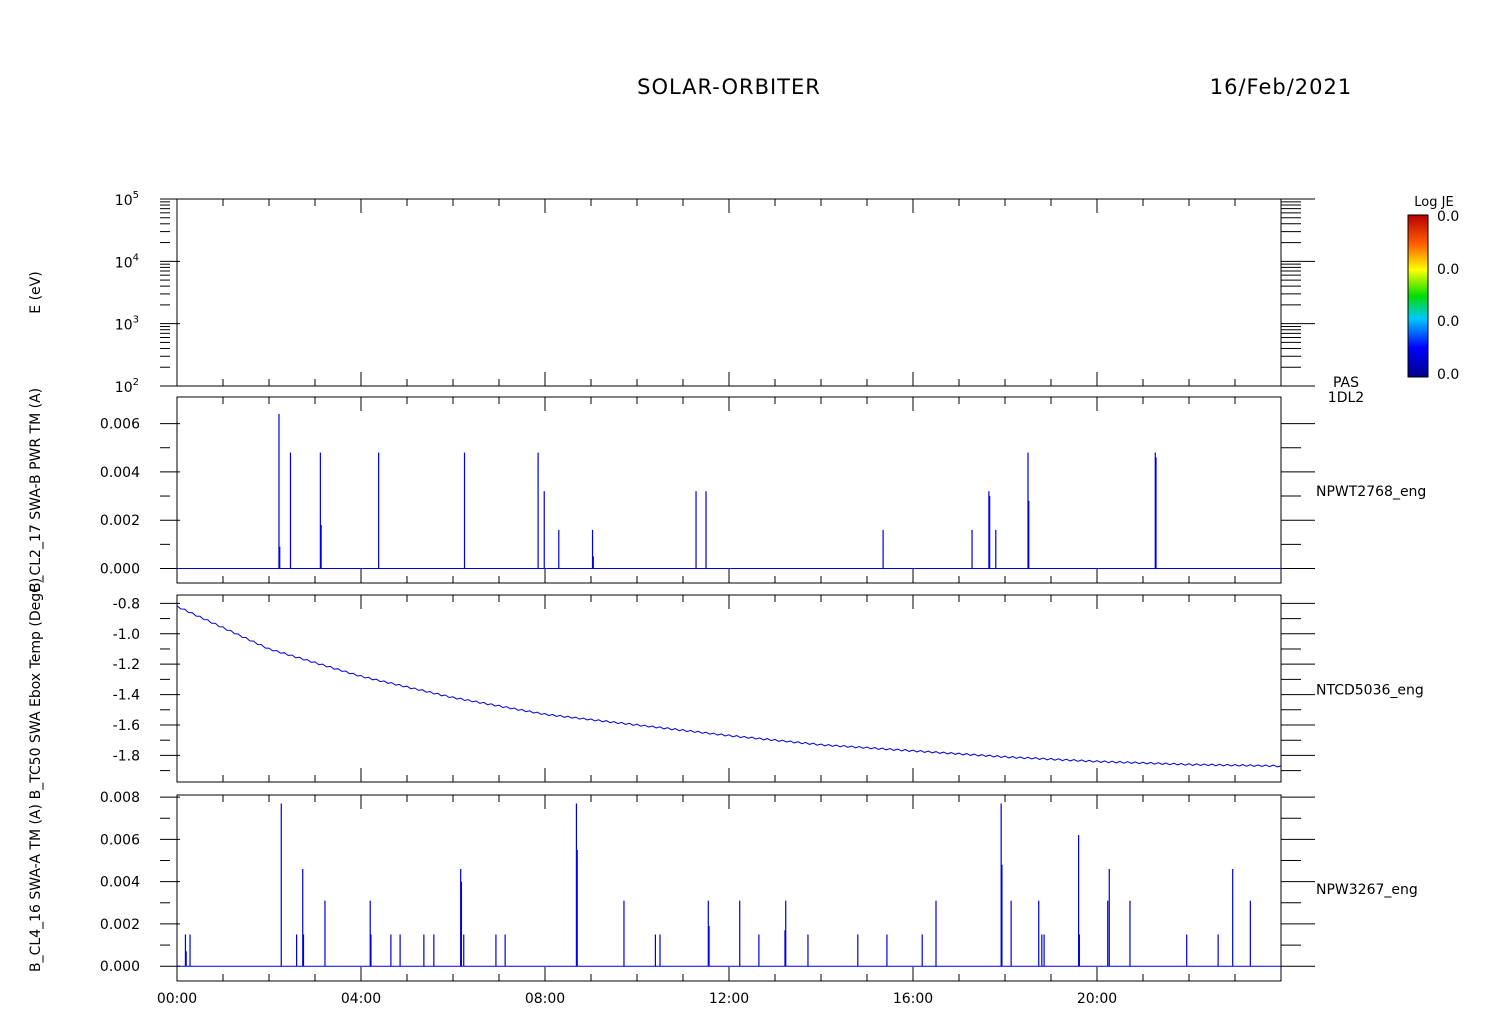 Image resolution: width=1512 pixels, height=1020 pixels. Describe the element at coordinates (136, 195) in the screenshot. I see `y-tick-label-exponent: 5` at that location.